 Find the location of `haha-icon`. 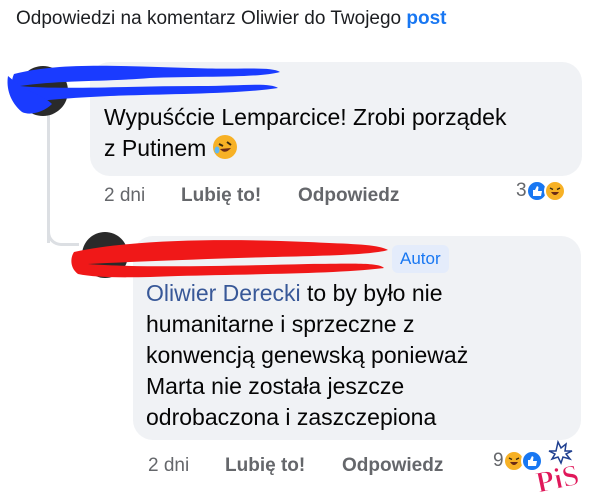

haha-icon is located at coordinates (554, 191).